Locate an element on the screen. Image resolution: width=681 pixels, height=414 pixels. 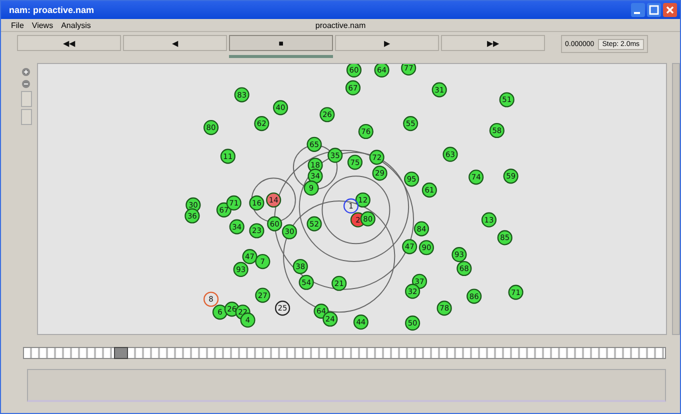
playback-button: ■ is located at coordinates (281, 43).